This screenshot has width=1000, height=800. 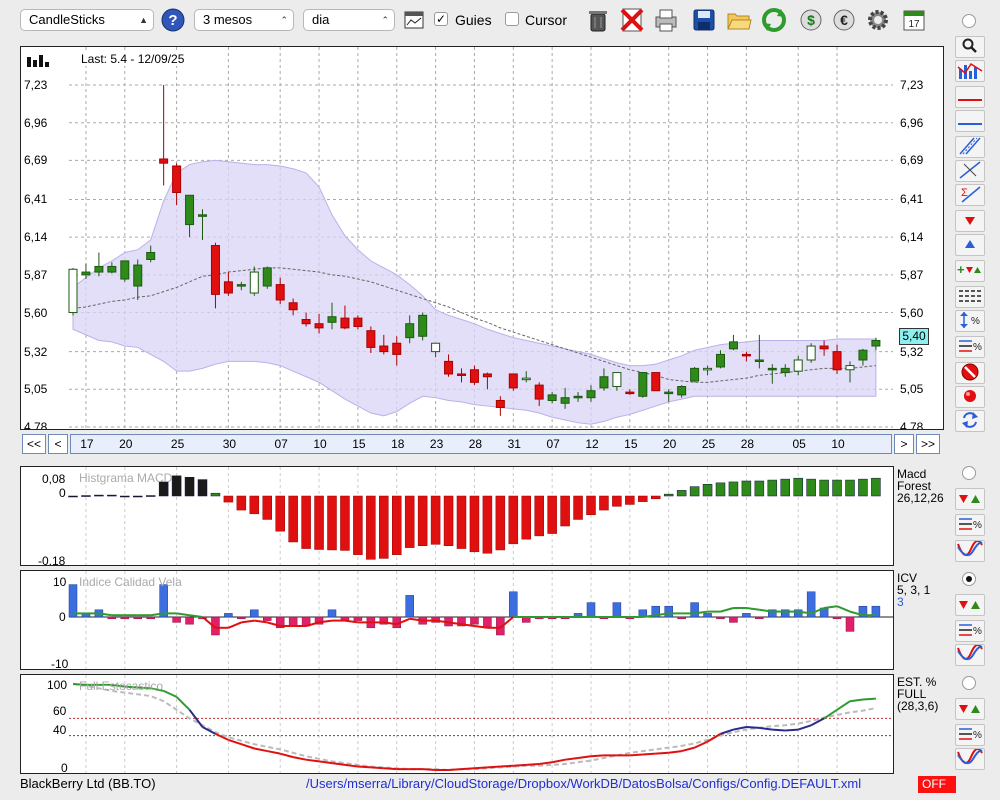 What do you see at coordinates (632, 20) in the screenshot?
I see `delete-icon` at bounding box center [632, 20].